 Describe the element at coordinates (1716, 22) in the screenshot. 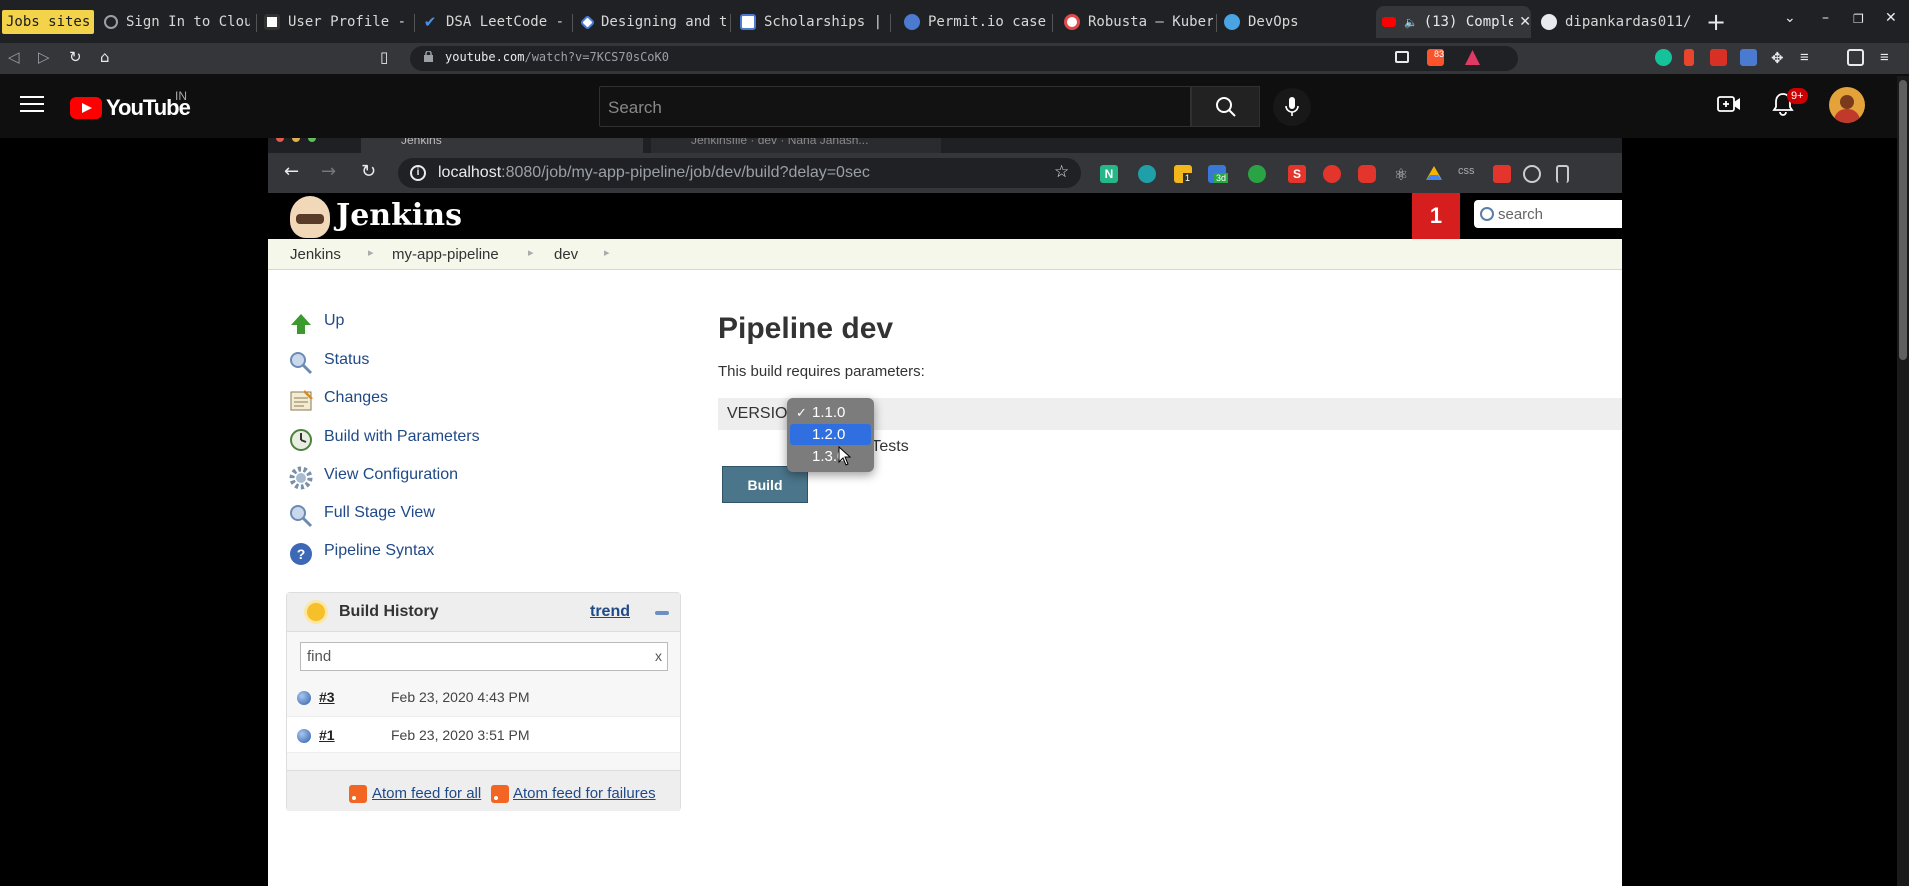

I see `new-tab-button: +` at that location.